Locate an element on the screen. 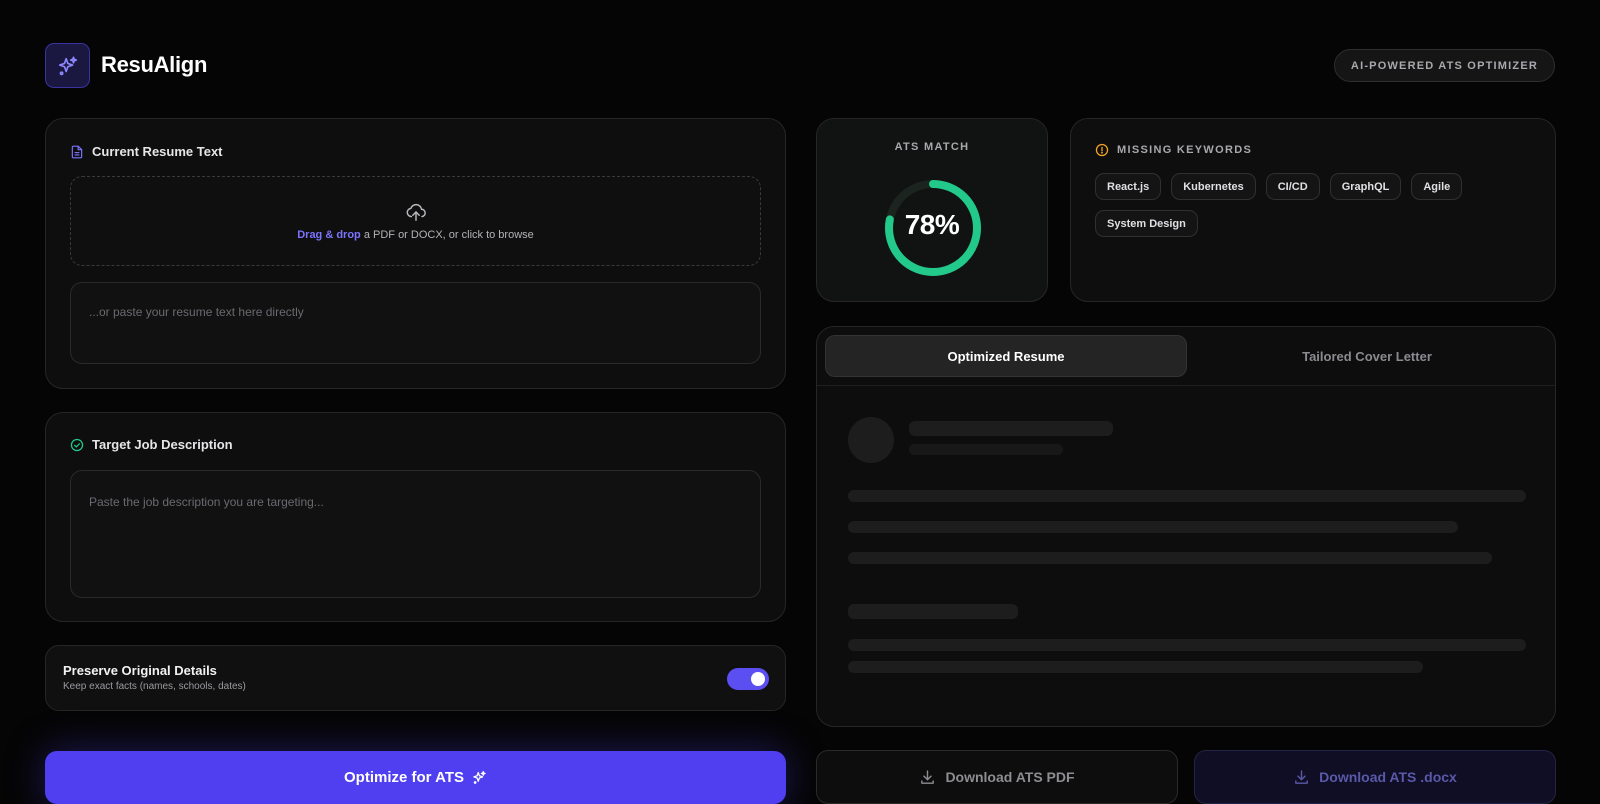  tab-optimized-resume: Optimized Resume is located at coordinates (1006, 356).